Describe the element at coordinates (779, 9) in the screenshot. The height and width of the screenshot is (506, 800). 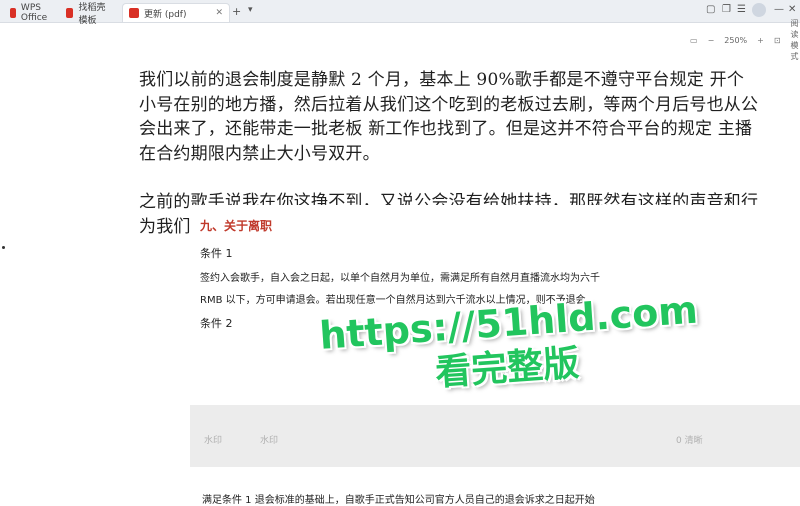
I see `minimize-icon: —` at that location.